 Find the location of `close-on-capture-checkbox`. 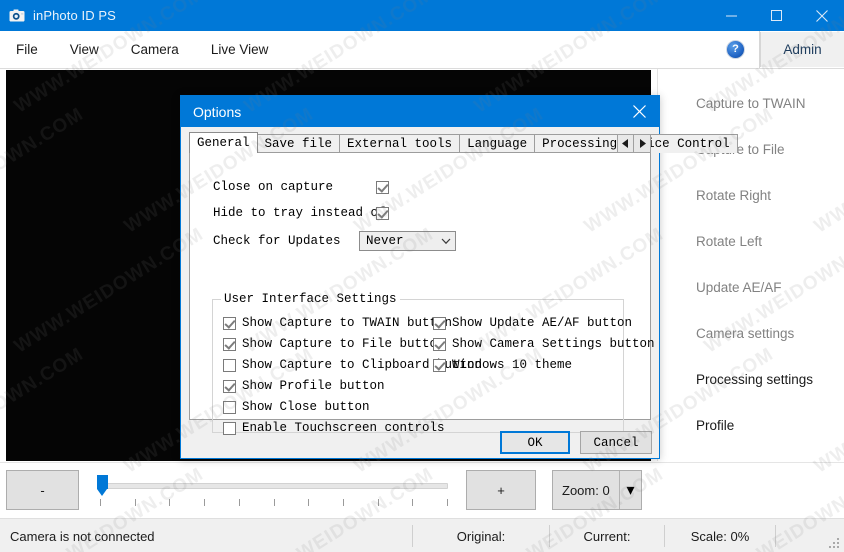

close-on-capture-checkbox is located at coordinates (382, 187).